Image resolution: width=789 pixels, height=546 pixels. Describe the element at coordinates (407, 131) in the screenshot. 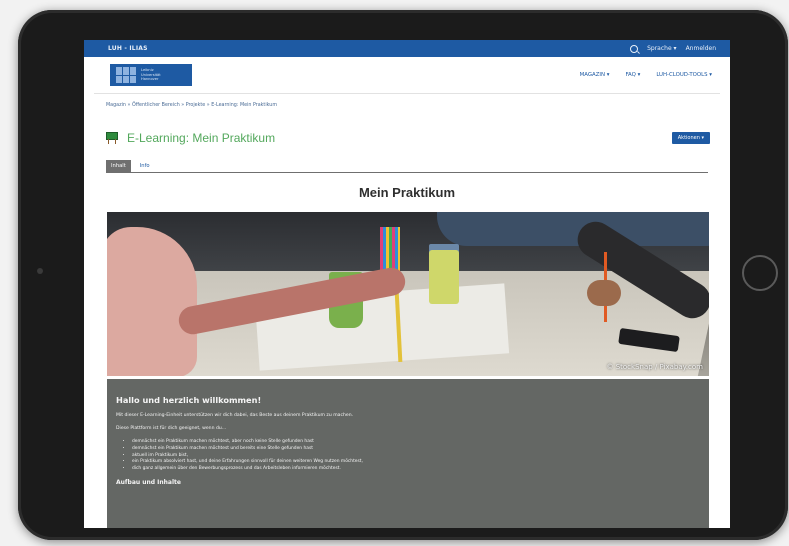

I see `title-row: E-Learning: Mein Praktikum Aktionen ▾` at that location.